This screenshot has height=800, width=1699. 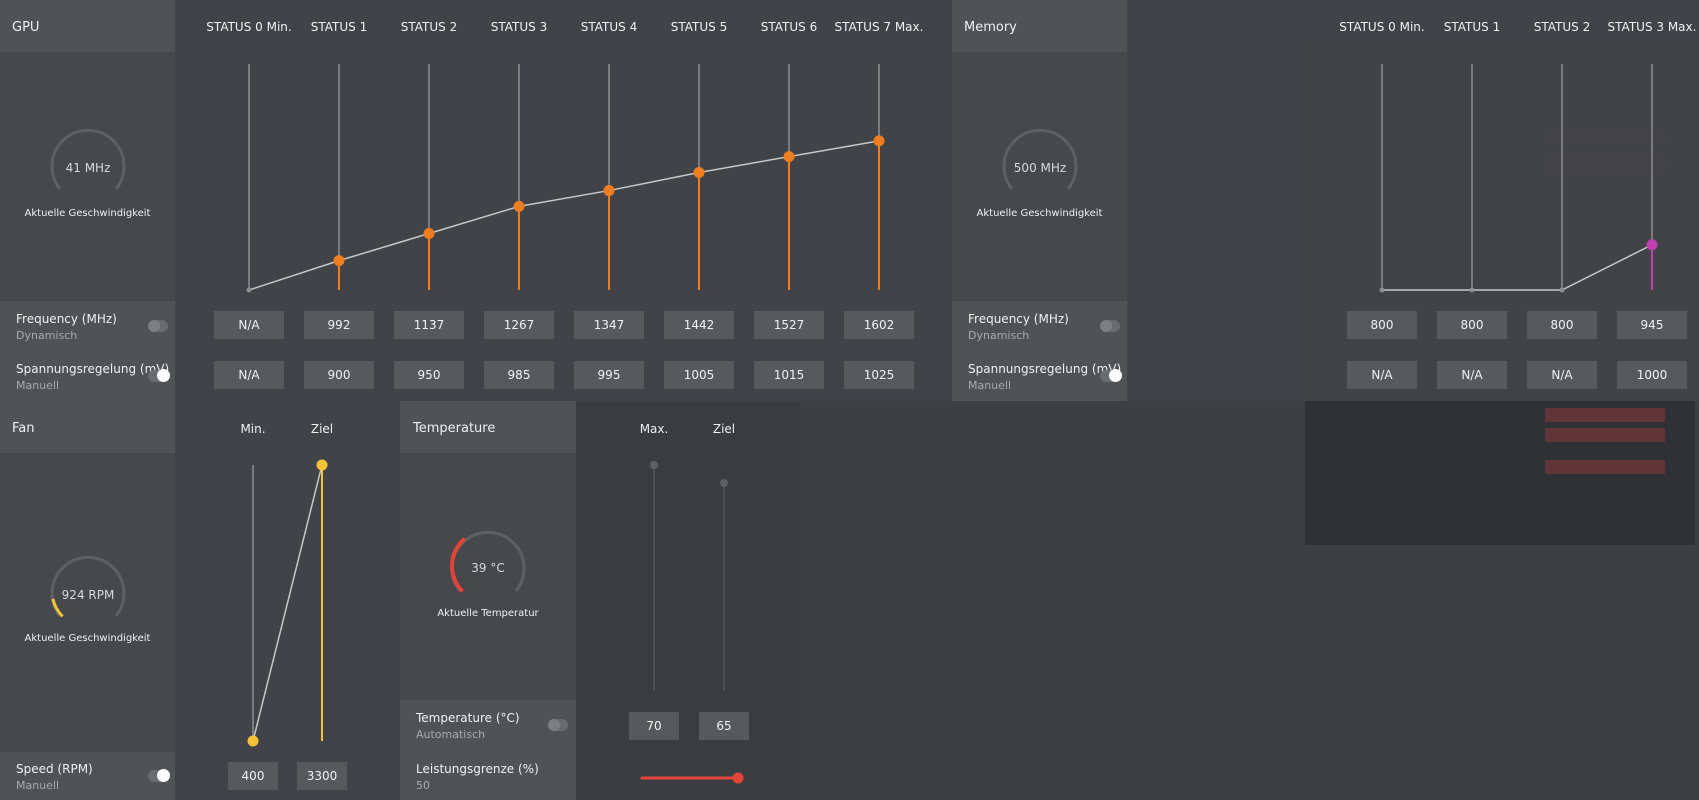 I want to click on temperature-target-point, so click(x=724, y=483).